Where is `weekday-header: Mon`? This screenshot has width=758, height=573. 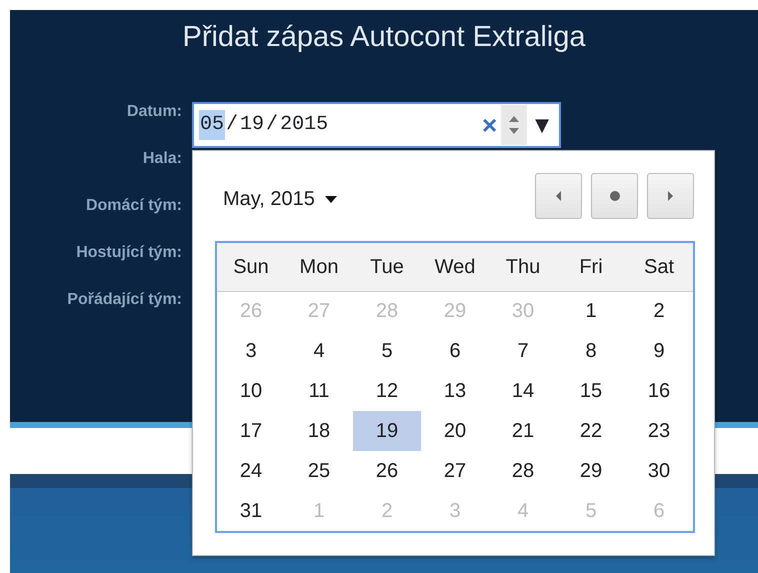 weekday-header: Mon is located at coordinates (319, 267).